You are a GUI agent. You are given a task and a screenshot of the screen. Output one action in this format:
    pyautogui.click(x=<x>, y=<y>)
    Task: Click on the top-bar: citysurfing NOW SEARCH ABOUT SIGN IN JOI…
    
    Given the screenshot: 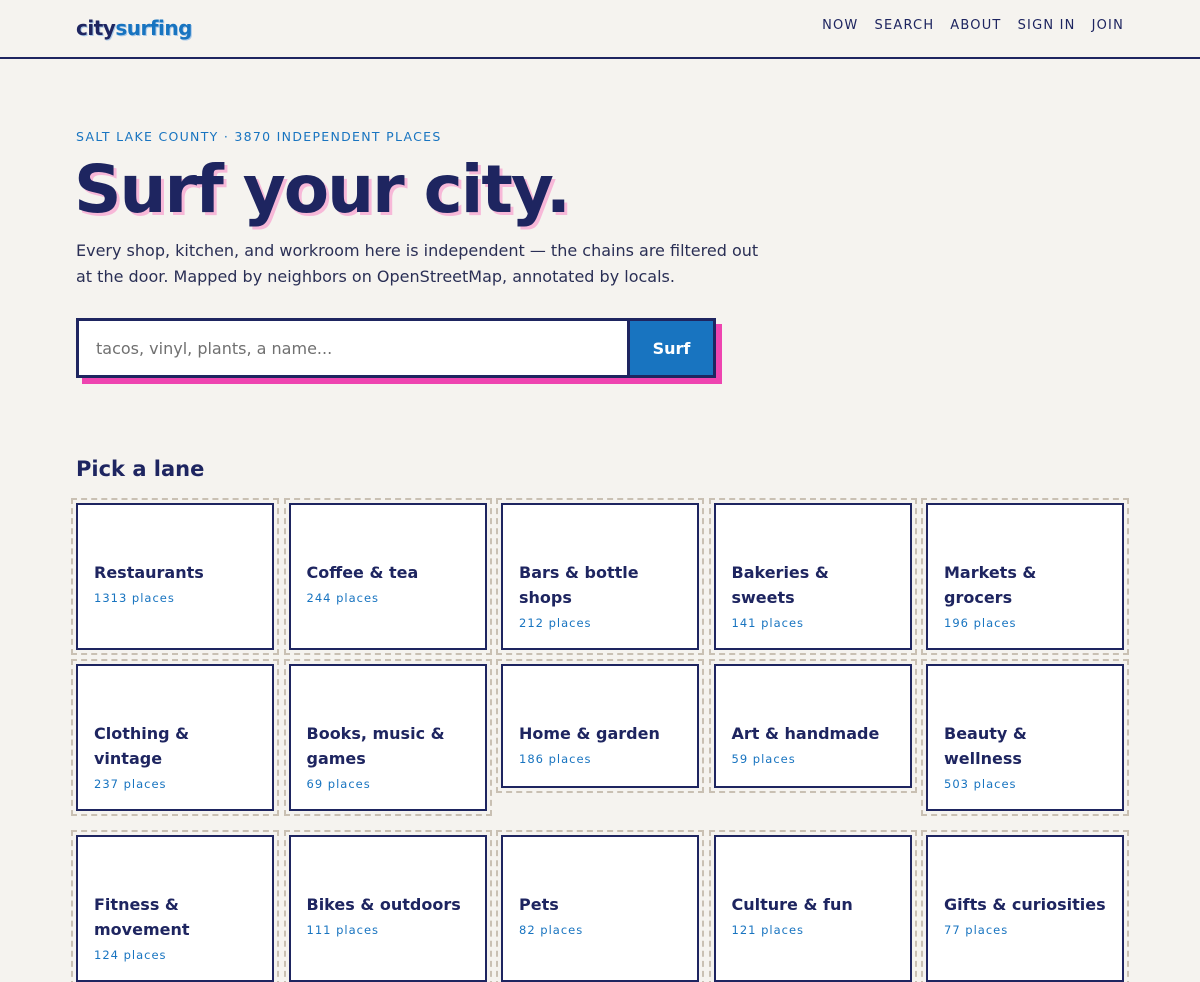 What is the action you would take?
    pyautogui.click(x=600, y=29)
    